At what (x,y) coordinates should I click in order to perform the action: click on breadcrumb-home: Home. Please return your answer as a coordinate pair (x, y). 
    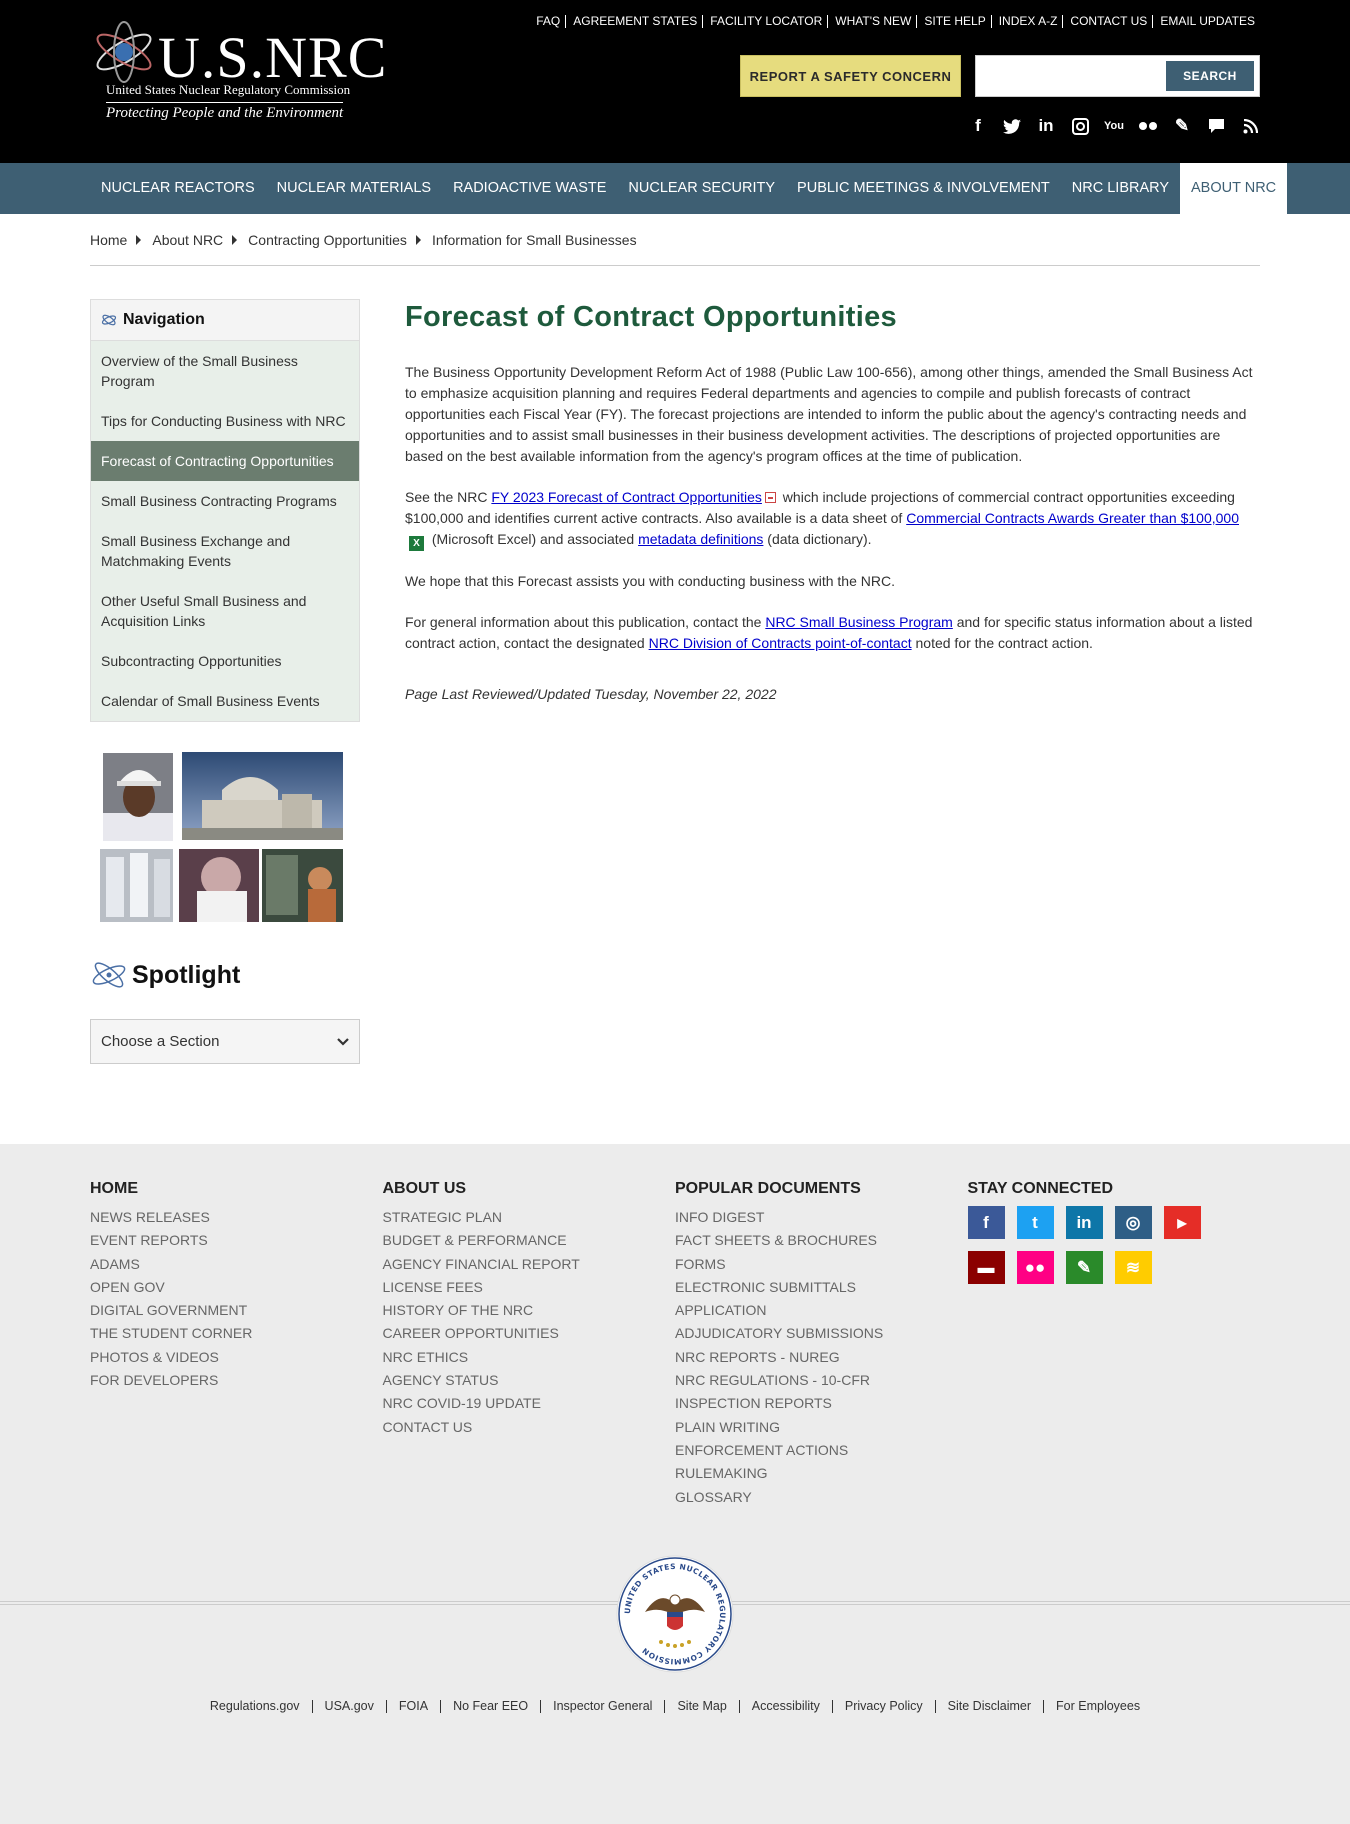
    Looking at the image, I should click on (108, 240).